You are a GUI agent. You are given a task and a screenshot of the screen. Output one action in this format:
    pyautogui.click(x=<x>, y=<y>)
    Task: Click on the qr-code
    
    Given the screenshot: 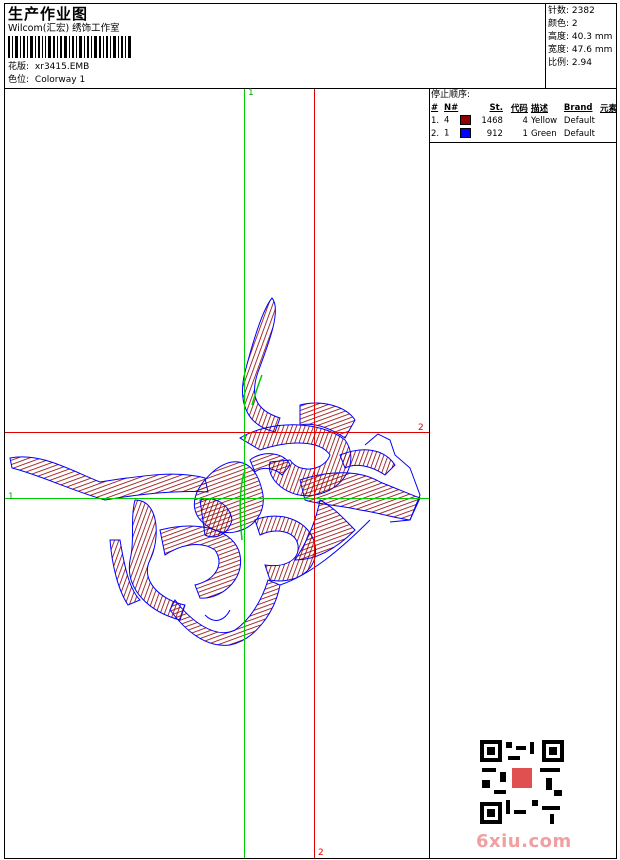 What is the action you would take?
    pyautogui.click(x=522, y=782)
    